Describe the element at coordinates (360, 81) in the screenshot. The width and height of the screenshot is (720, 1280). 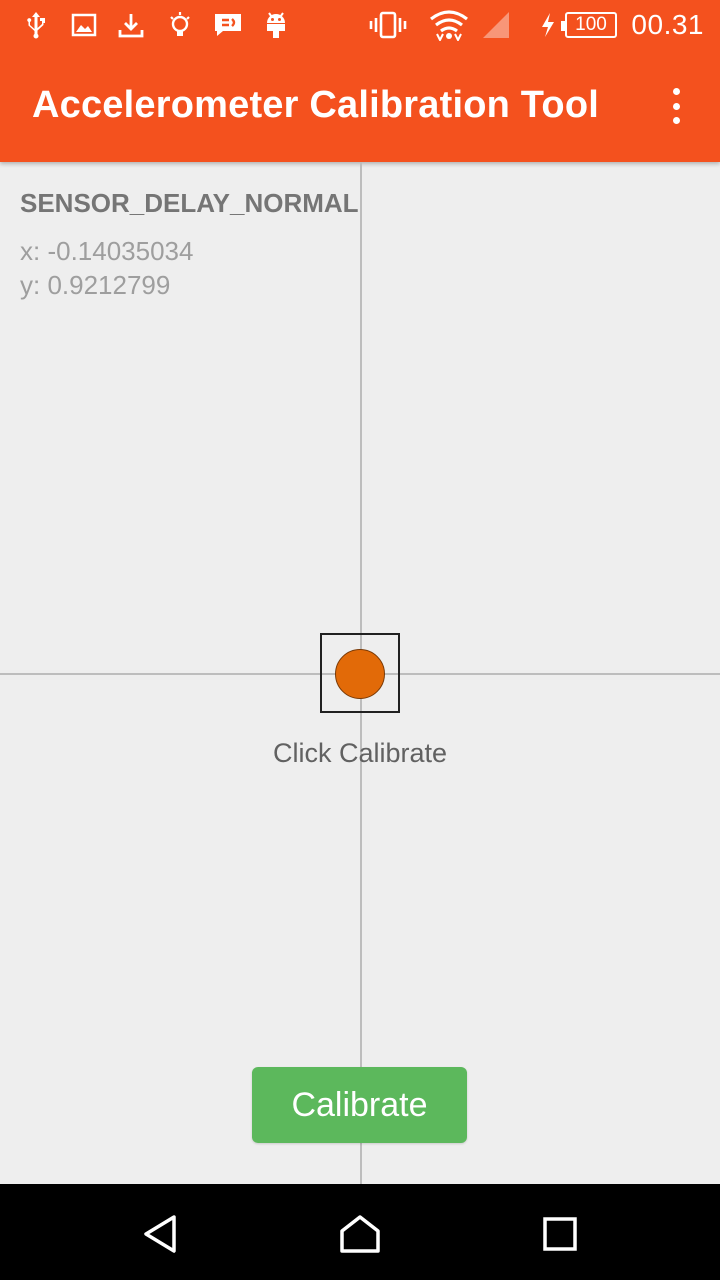
I see `app-header: 100 00.31 Accelerometer Calibration Tool` at that location.